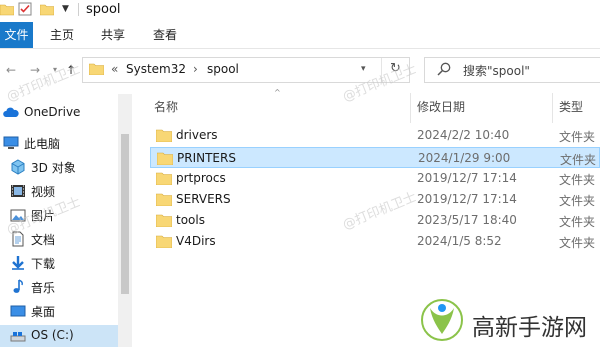  I want to click on sidebar-item-label: 音乐, so click(43, 288).